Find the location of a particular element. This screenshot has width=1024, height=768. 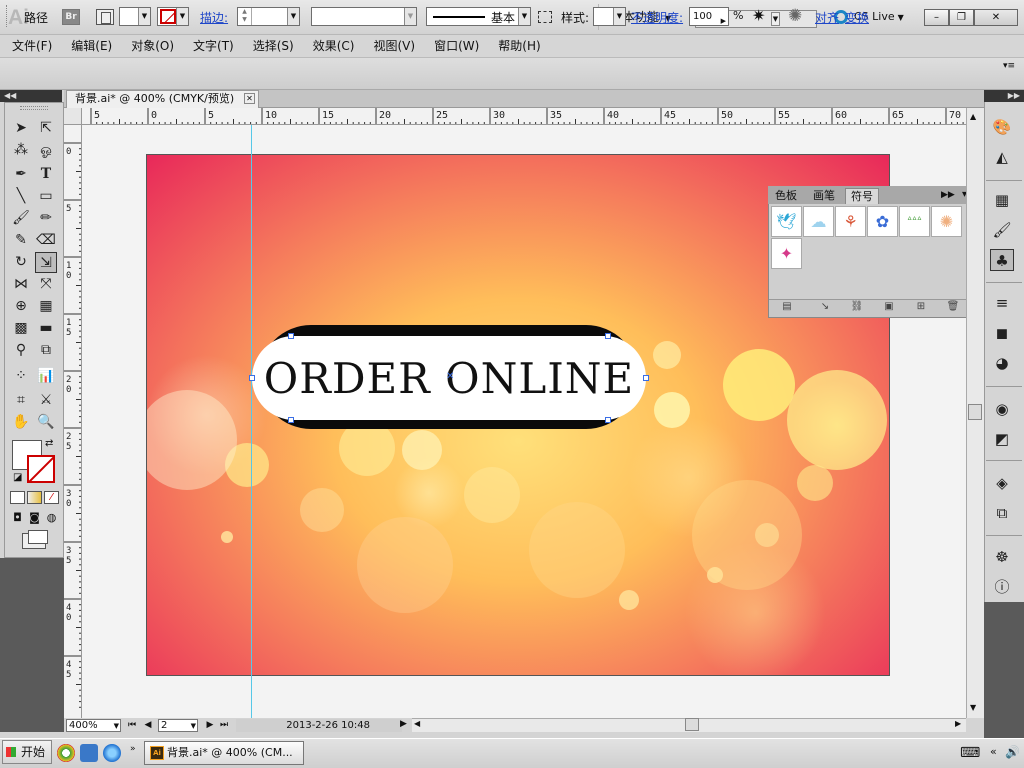

menu-select: 选择(S) is located at coordinates (273, 46).